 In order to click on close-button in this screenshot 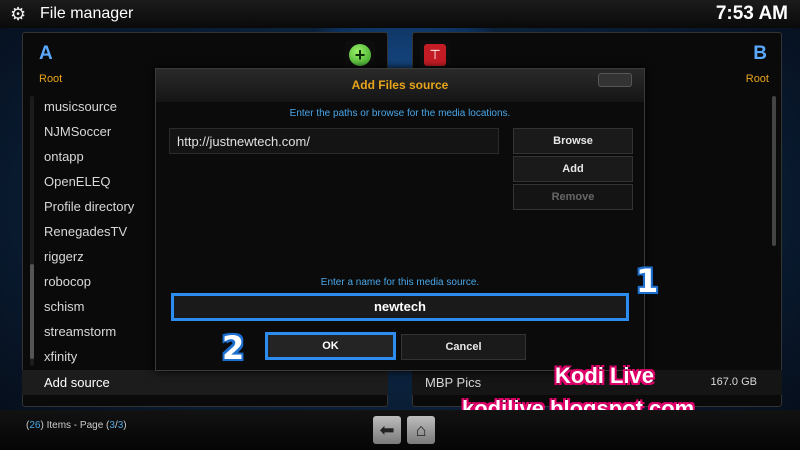, I will do `click(615, 80)`.